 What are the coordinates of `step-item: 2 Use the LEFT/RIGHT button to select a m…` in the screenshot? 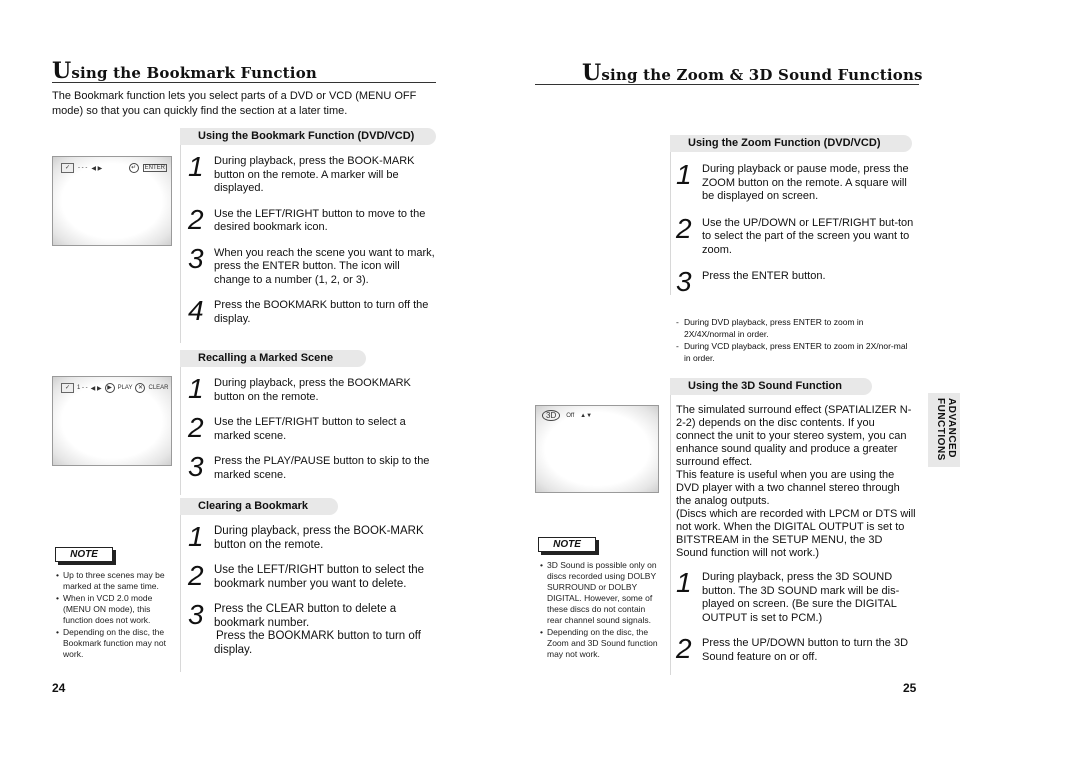 It's located at (313, 427).